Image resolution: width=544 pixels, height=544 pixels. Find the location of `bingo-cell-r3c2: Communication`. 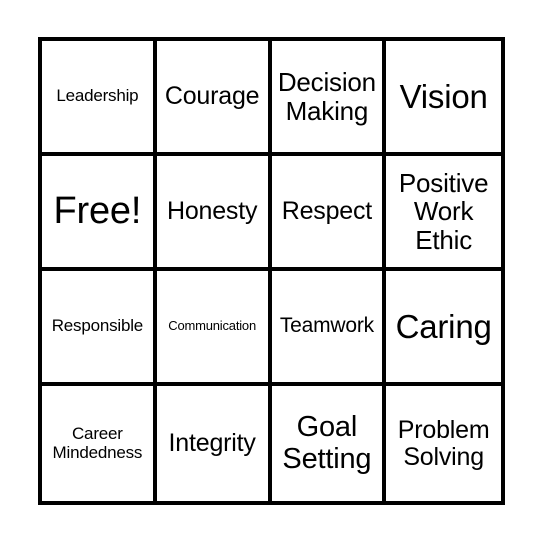

bingo-cell-r3c2: Communication is located at coordinates (214, 328).